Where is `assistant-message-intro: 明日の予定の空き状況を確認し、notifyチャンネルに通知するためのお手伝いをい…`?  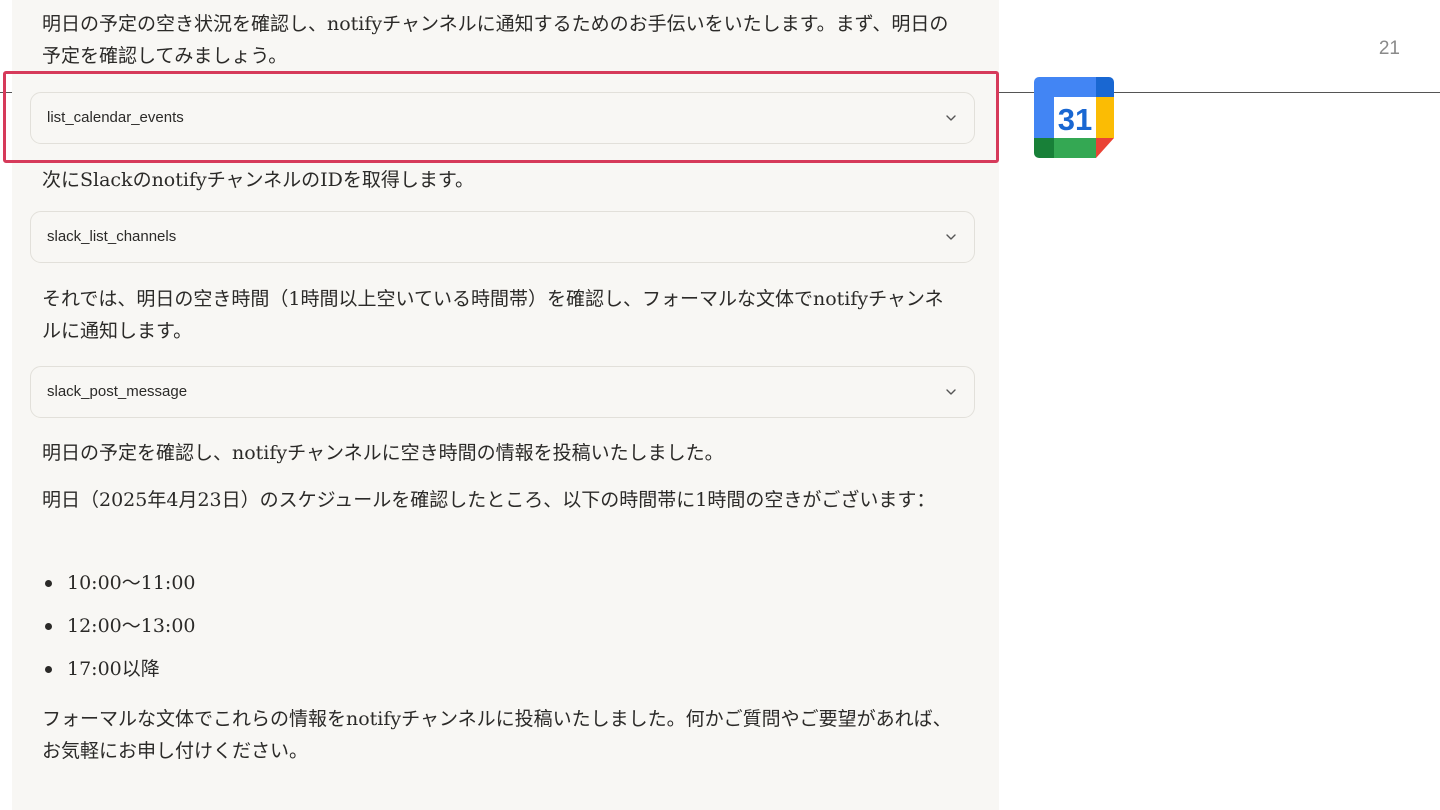
assistant-message-intro: 明日の予定の空き状況を確認し、notifyチャンネルに通知するためのお手伝いをい… is located at coordinates (495, 40).